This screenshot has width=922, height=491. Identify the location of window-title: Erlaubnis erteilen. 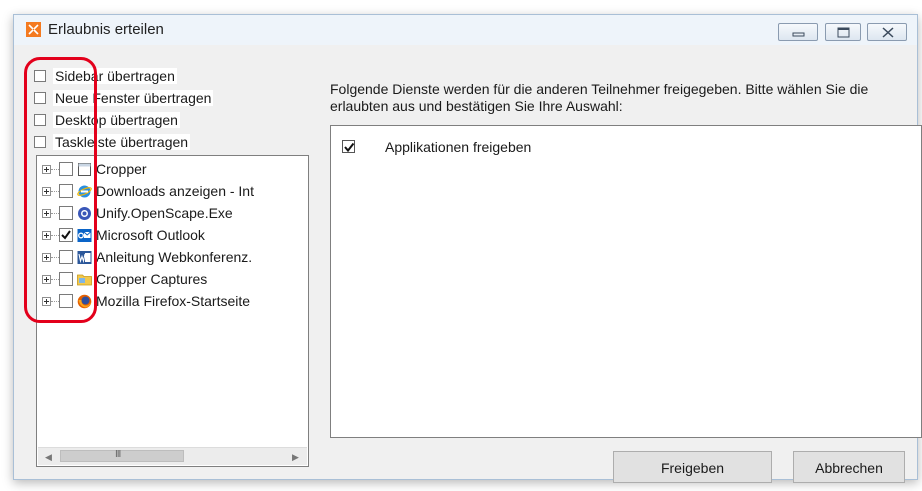
(106, 29).